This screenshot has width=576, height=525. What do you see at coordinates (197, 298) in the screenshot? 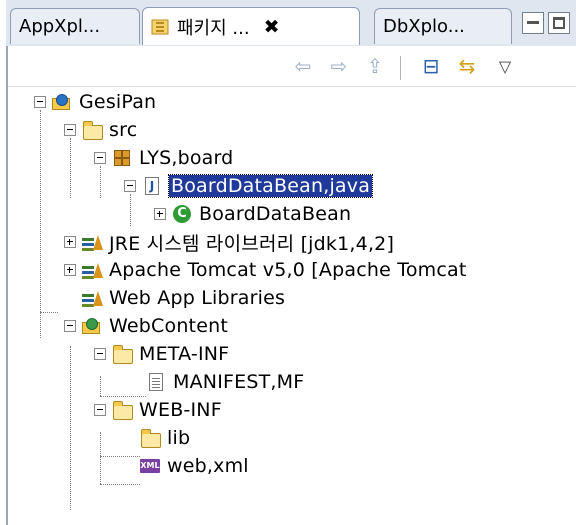
I see `tree-item-label: Web App Libraries` at bounding box center [197, 298].